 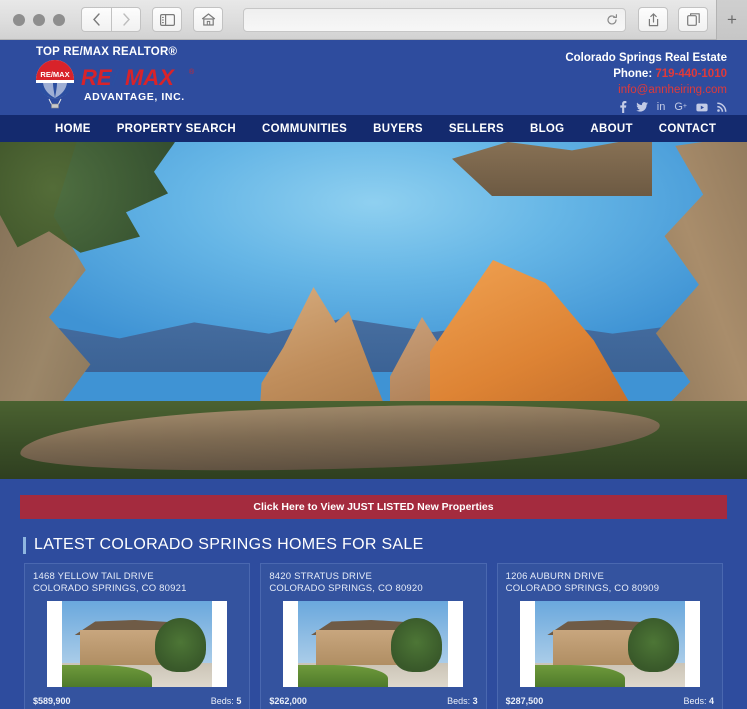 I want to click on svg-text: MAX, so click(x=150, y=78).